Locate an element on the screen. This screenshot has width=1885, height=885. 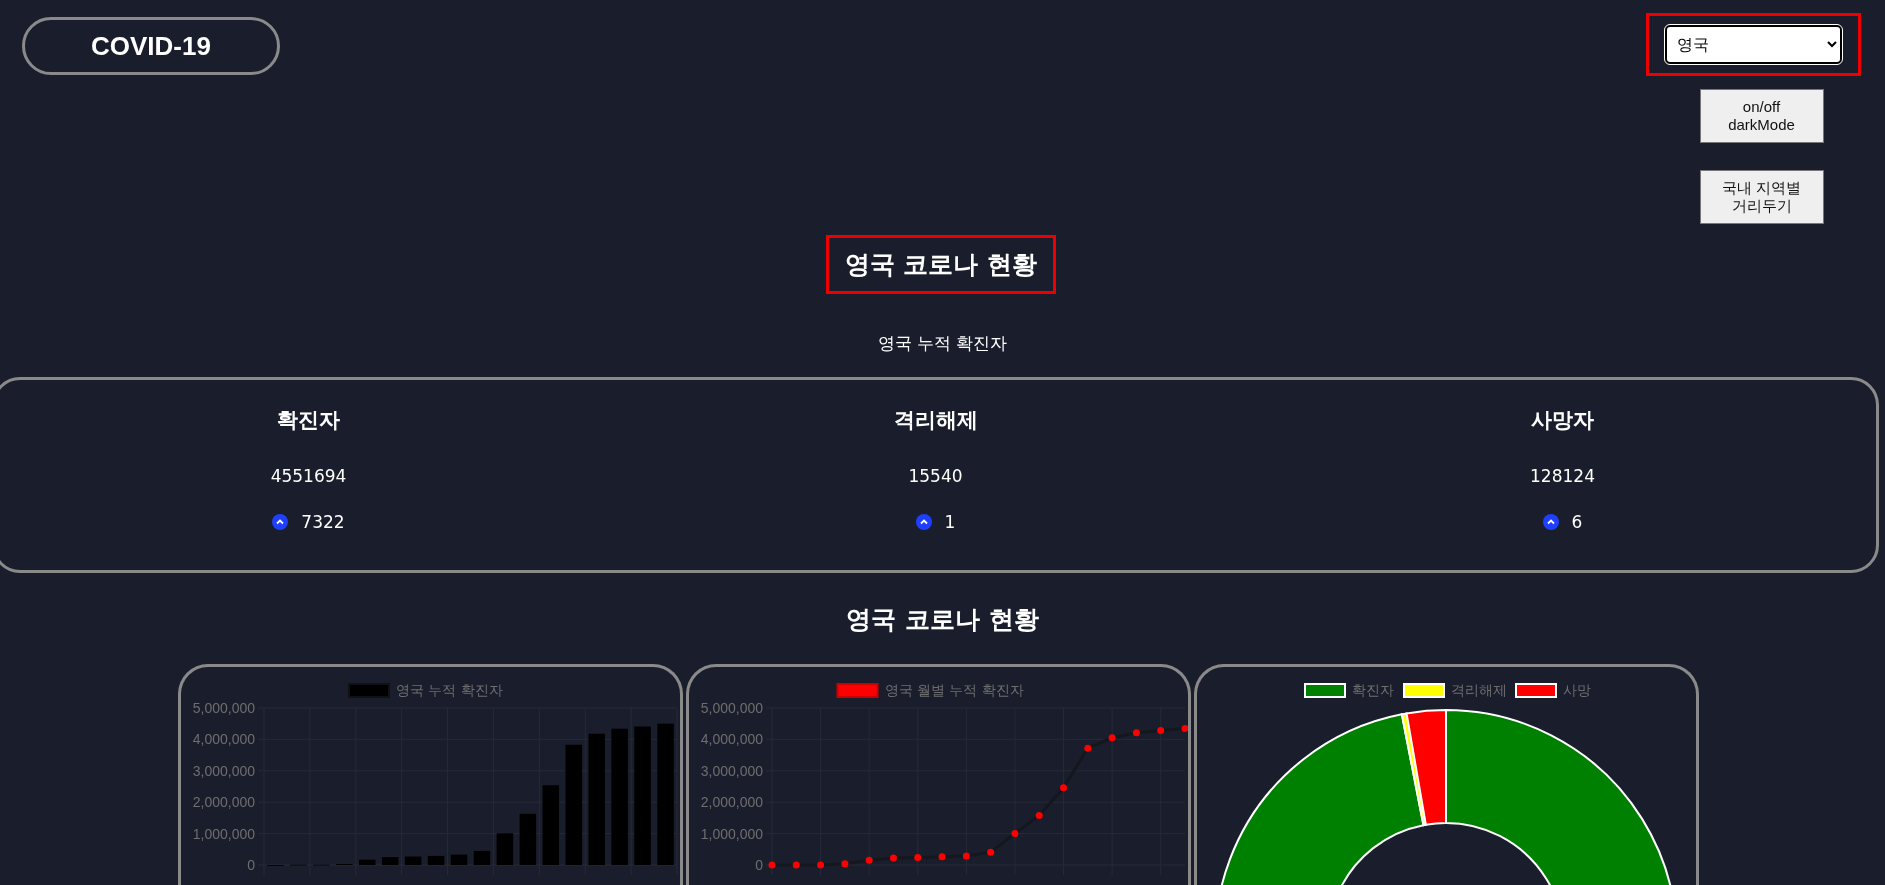
stat-value: 4551694 is located at coordinates (308, 476).